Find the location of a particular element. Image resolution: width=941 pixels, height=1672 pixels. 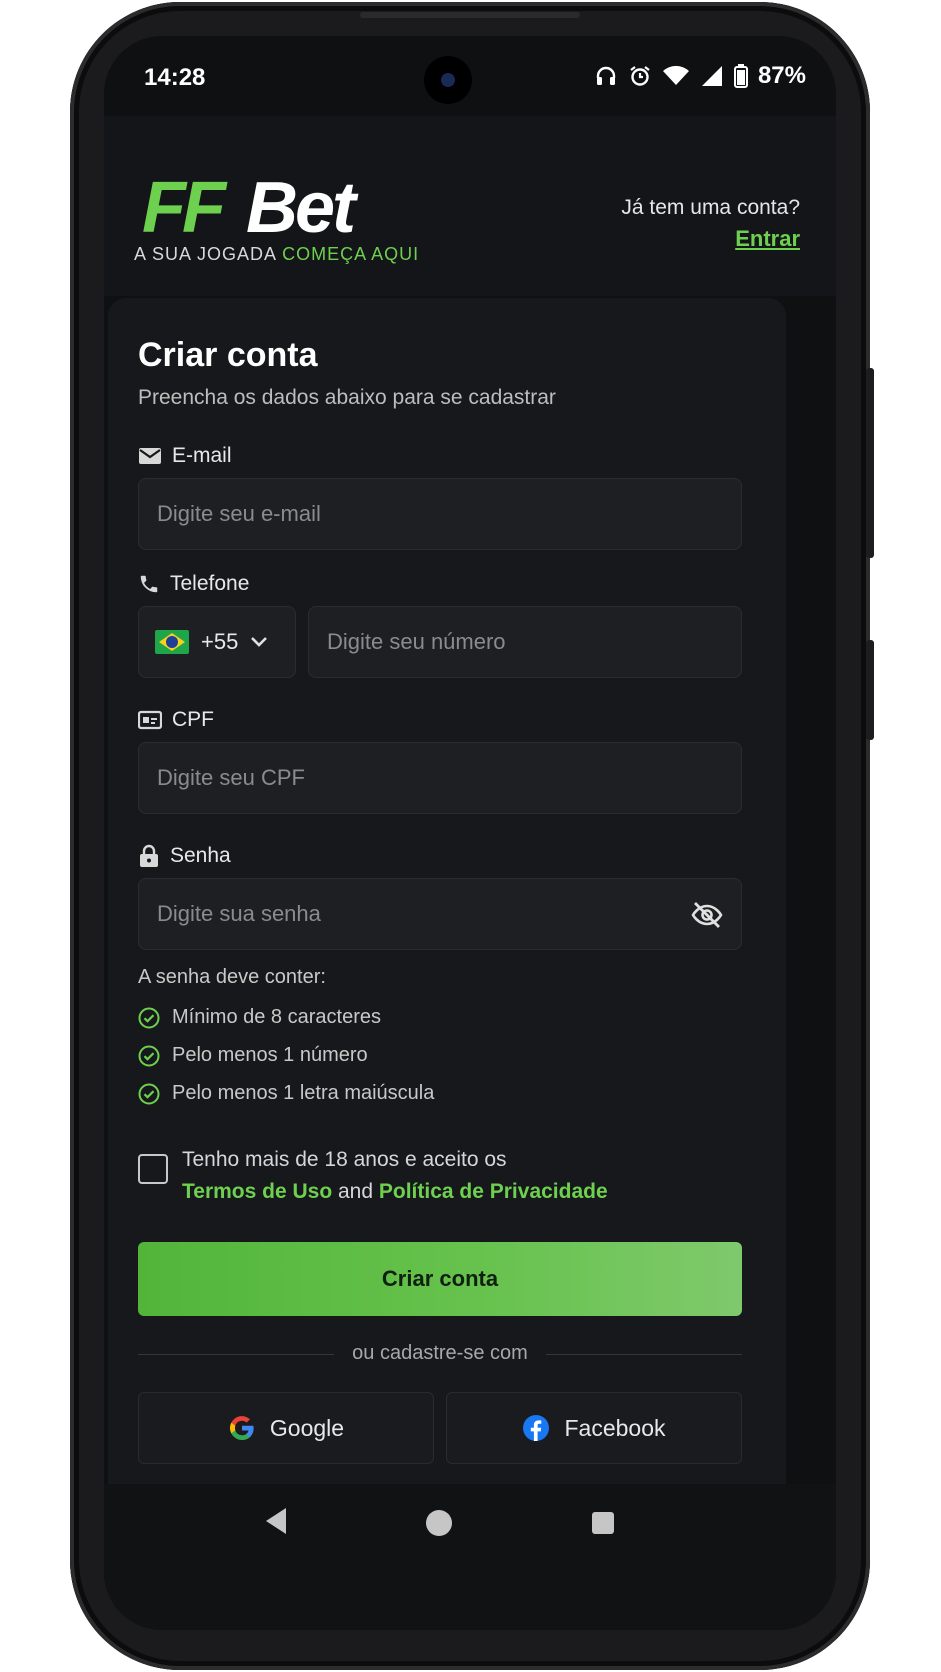

recent-apps-icon is located at coordinates (603, 1523).